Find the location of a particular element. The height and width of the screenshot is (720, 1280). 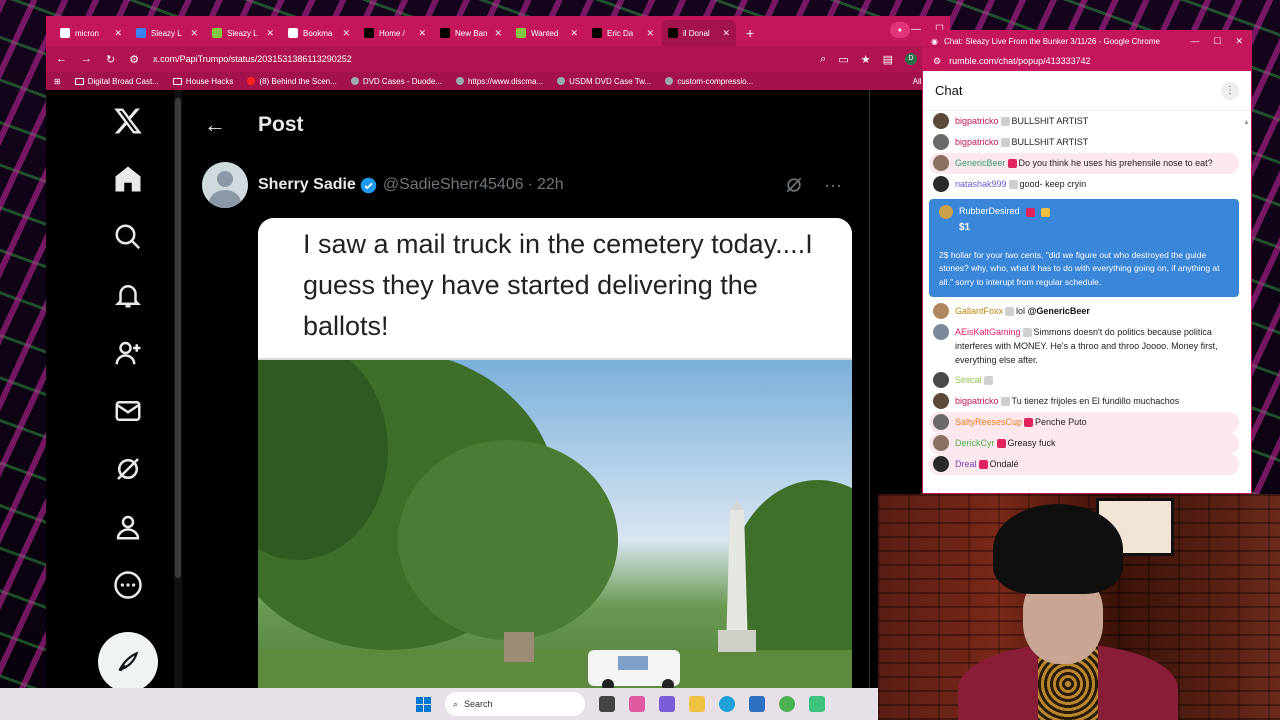

bookmark-item: House Hacks is located at coordinates (202, 81).